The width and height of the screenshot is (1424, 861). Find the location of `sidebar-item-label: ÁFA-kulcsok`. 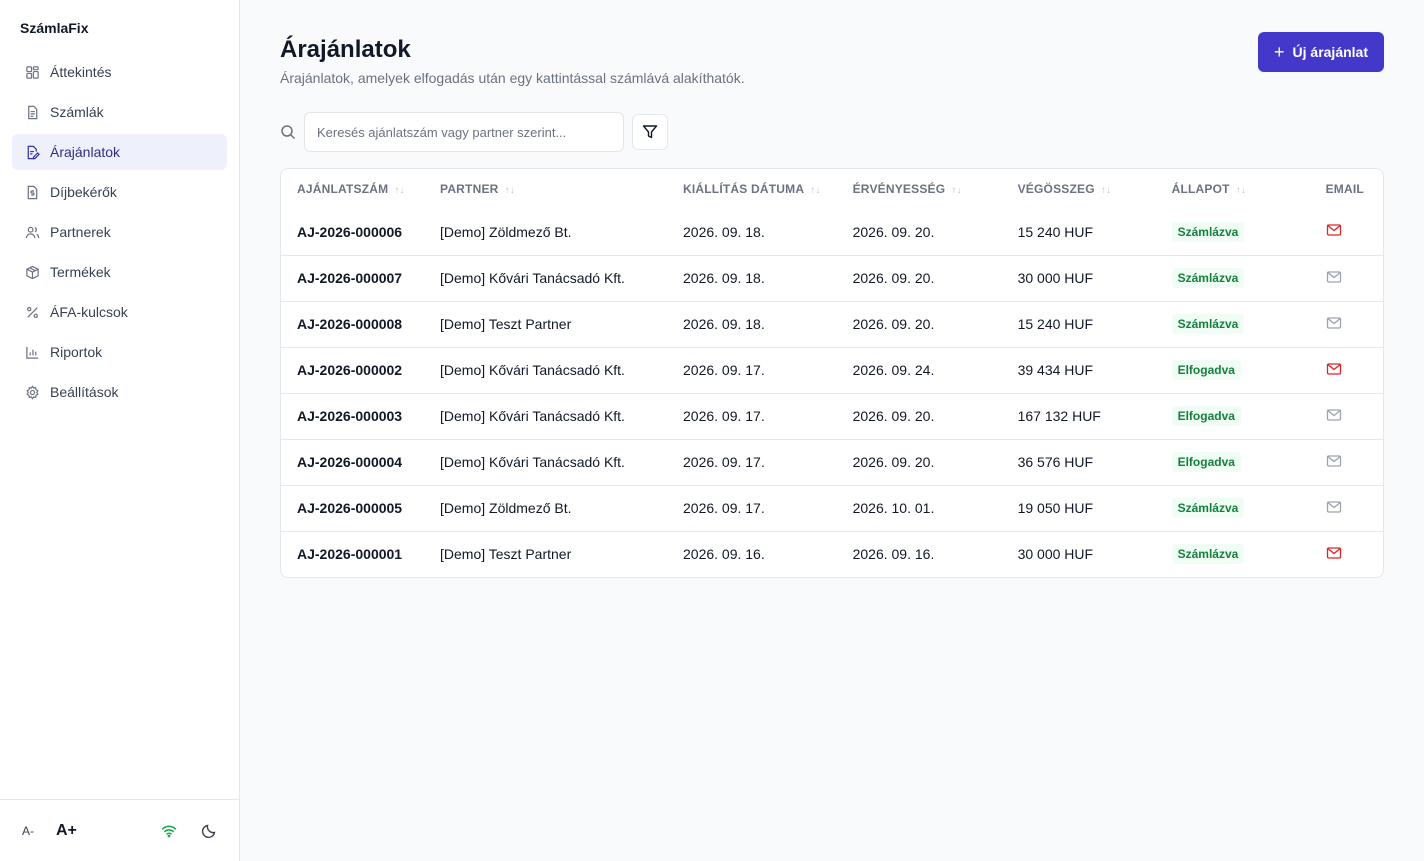

sidebar-item-label: ÁFA-kulcsok is located at coordinates (89, 312).